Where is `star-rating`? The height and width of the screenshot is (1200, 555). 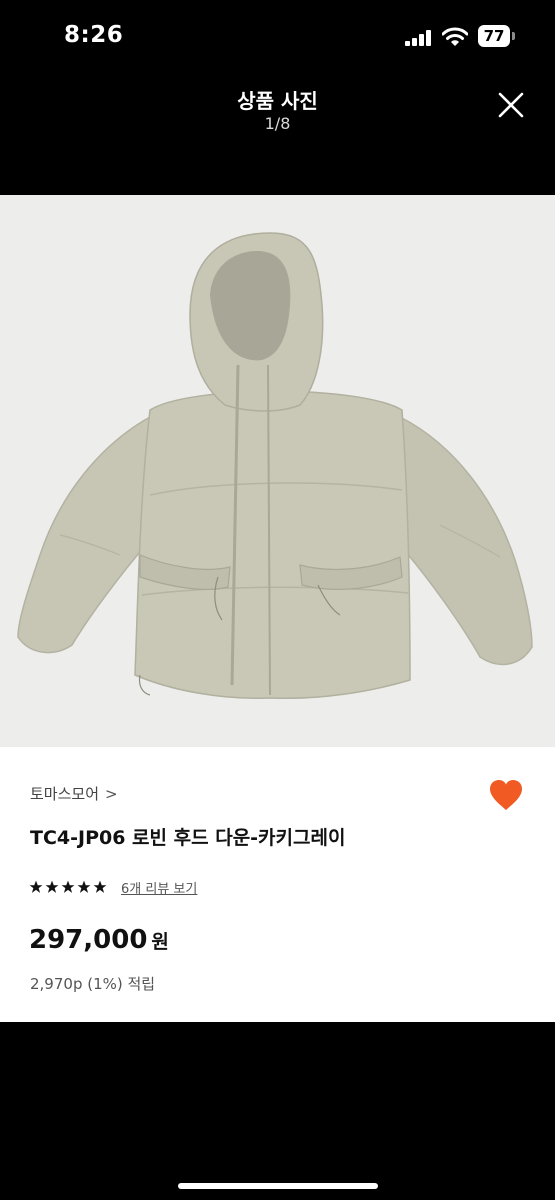
star-rating is located at coordinates (68, 889).